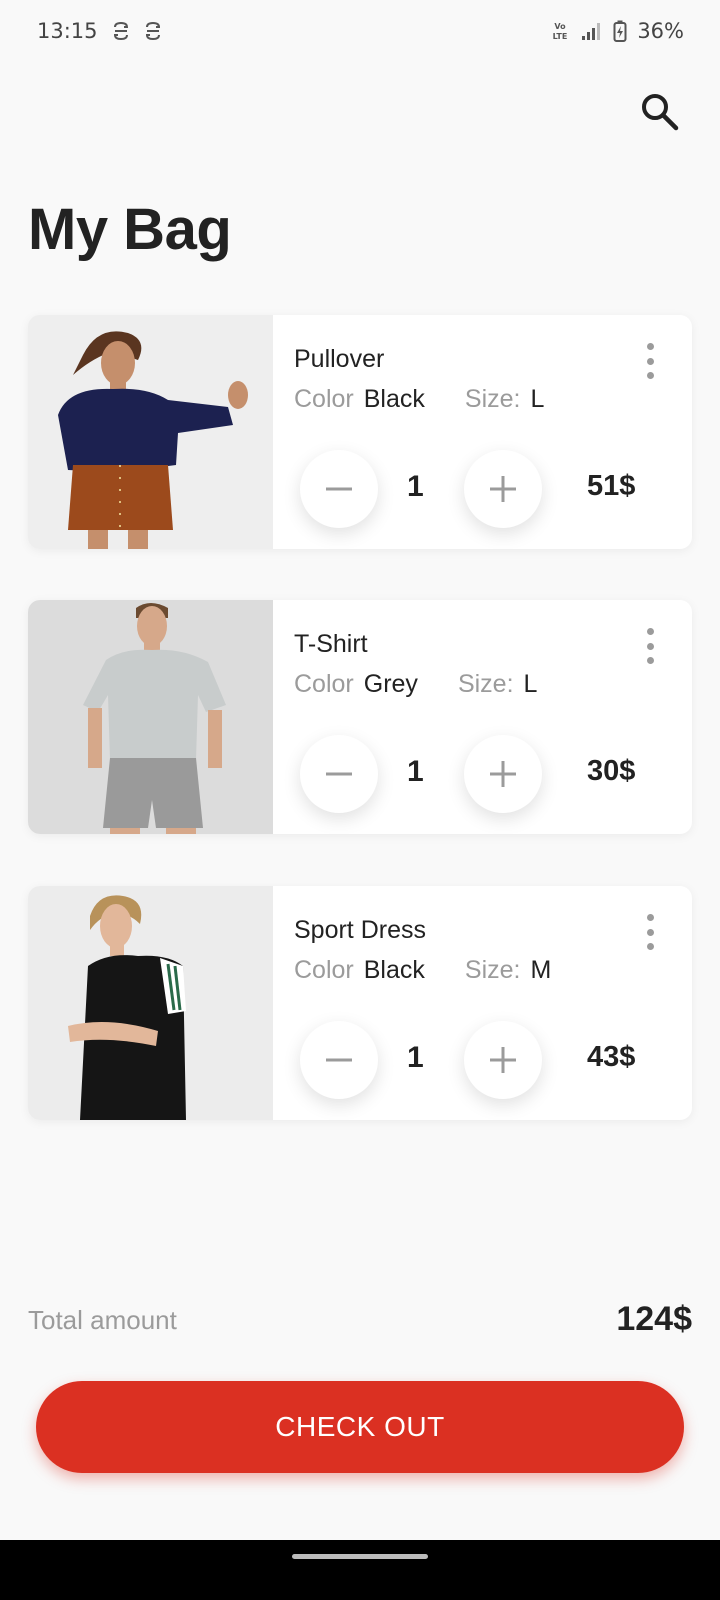 This screenshot has height=1600, width=720. Describe the element at coordinates (561, 26) in the screenshot. I see `svg-text: Vo` at that location.